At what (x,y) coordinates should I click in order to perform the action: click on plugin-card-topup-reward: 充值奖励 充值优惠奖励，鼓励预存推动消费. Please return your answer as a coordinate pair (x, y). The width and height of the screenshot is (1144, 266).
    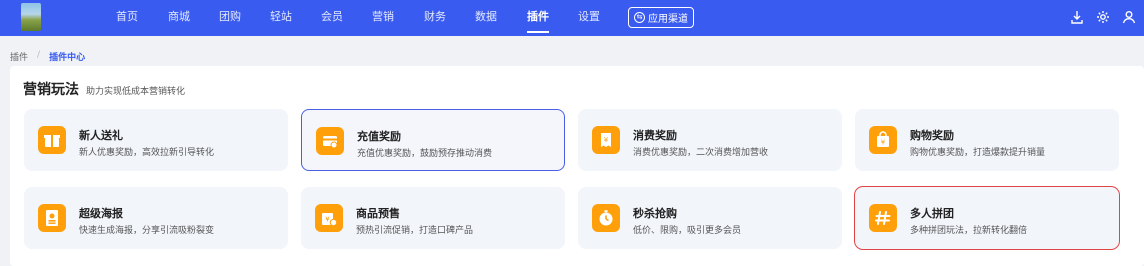
    Looking at the image, I should click on (433, 140).